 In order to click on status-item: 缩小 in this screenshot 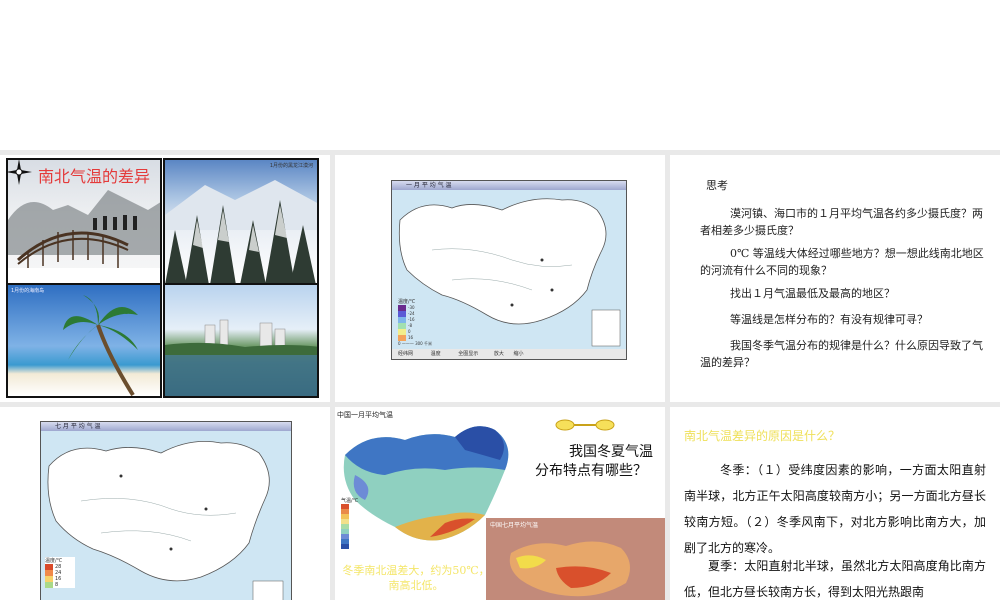, I will do `click(518, 354)`.